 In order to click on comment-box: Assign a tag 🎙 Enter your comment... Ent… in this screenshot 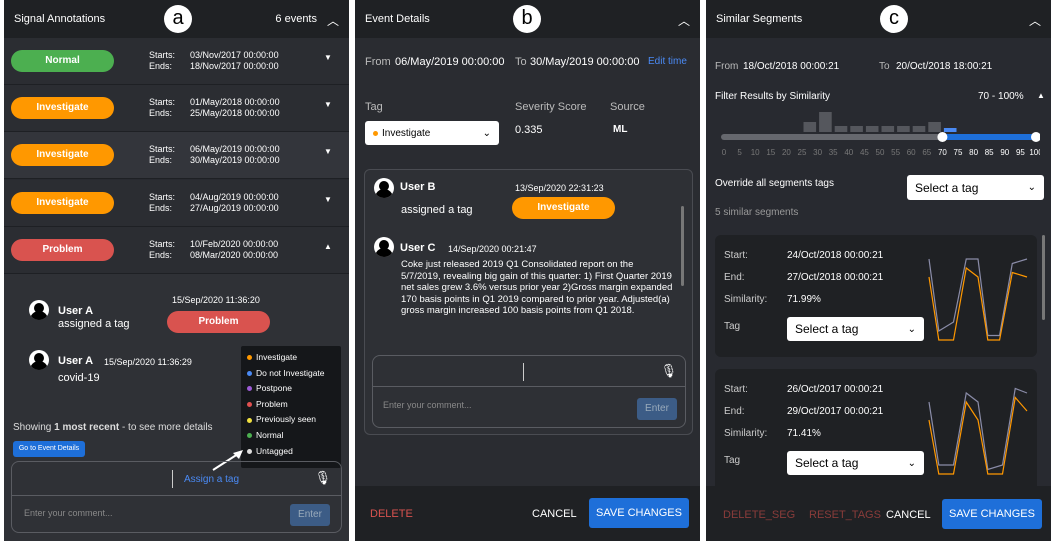, I will do `click(176, 497)`.